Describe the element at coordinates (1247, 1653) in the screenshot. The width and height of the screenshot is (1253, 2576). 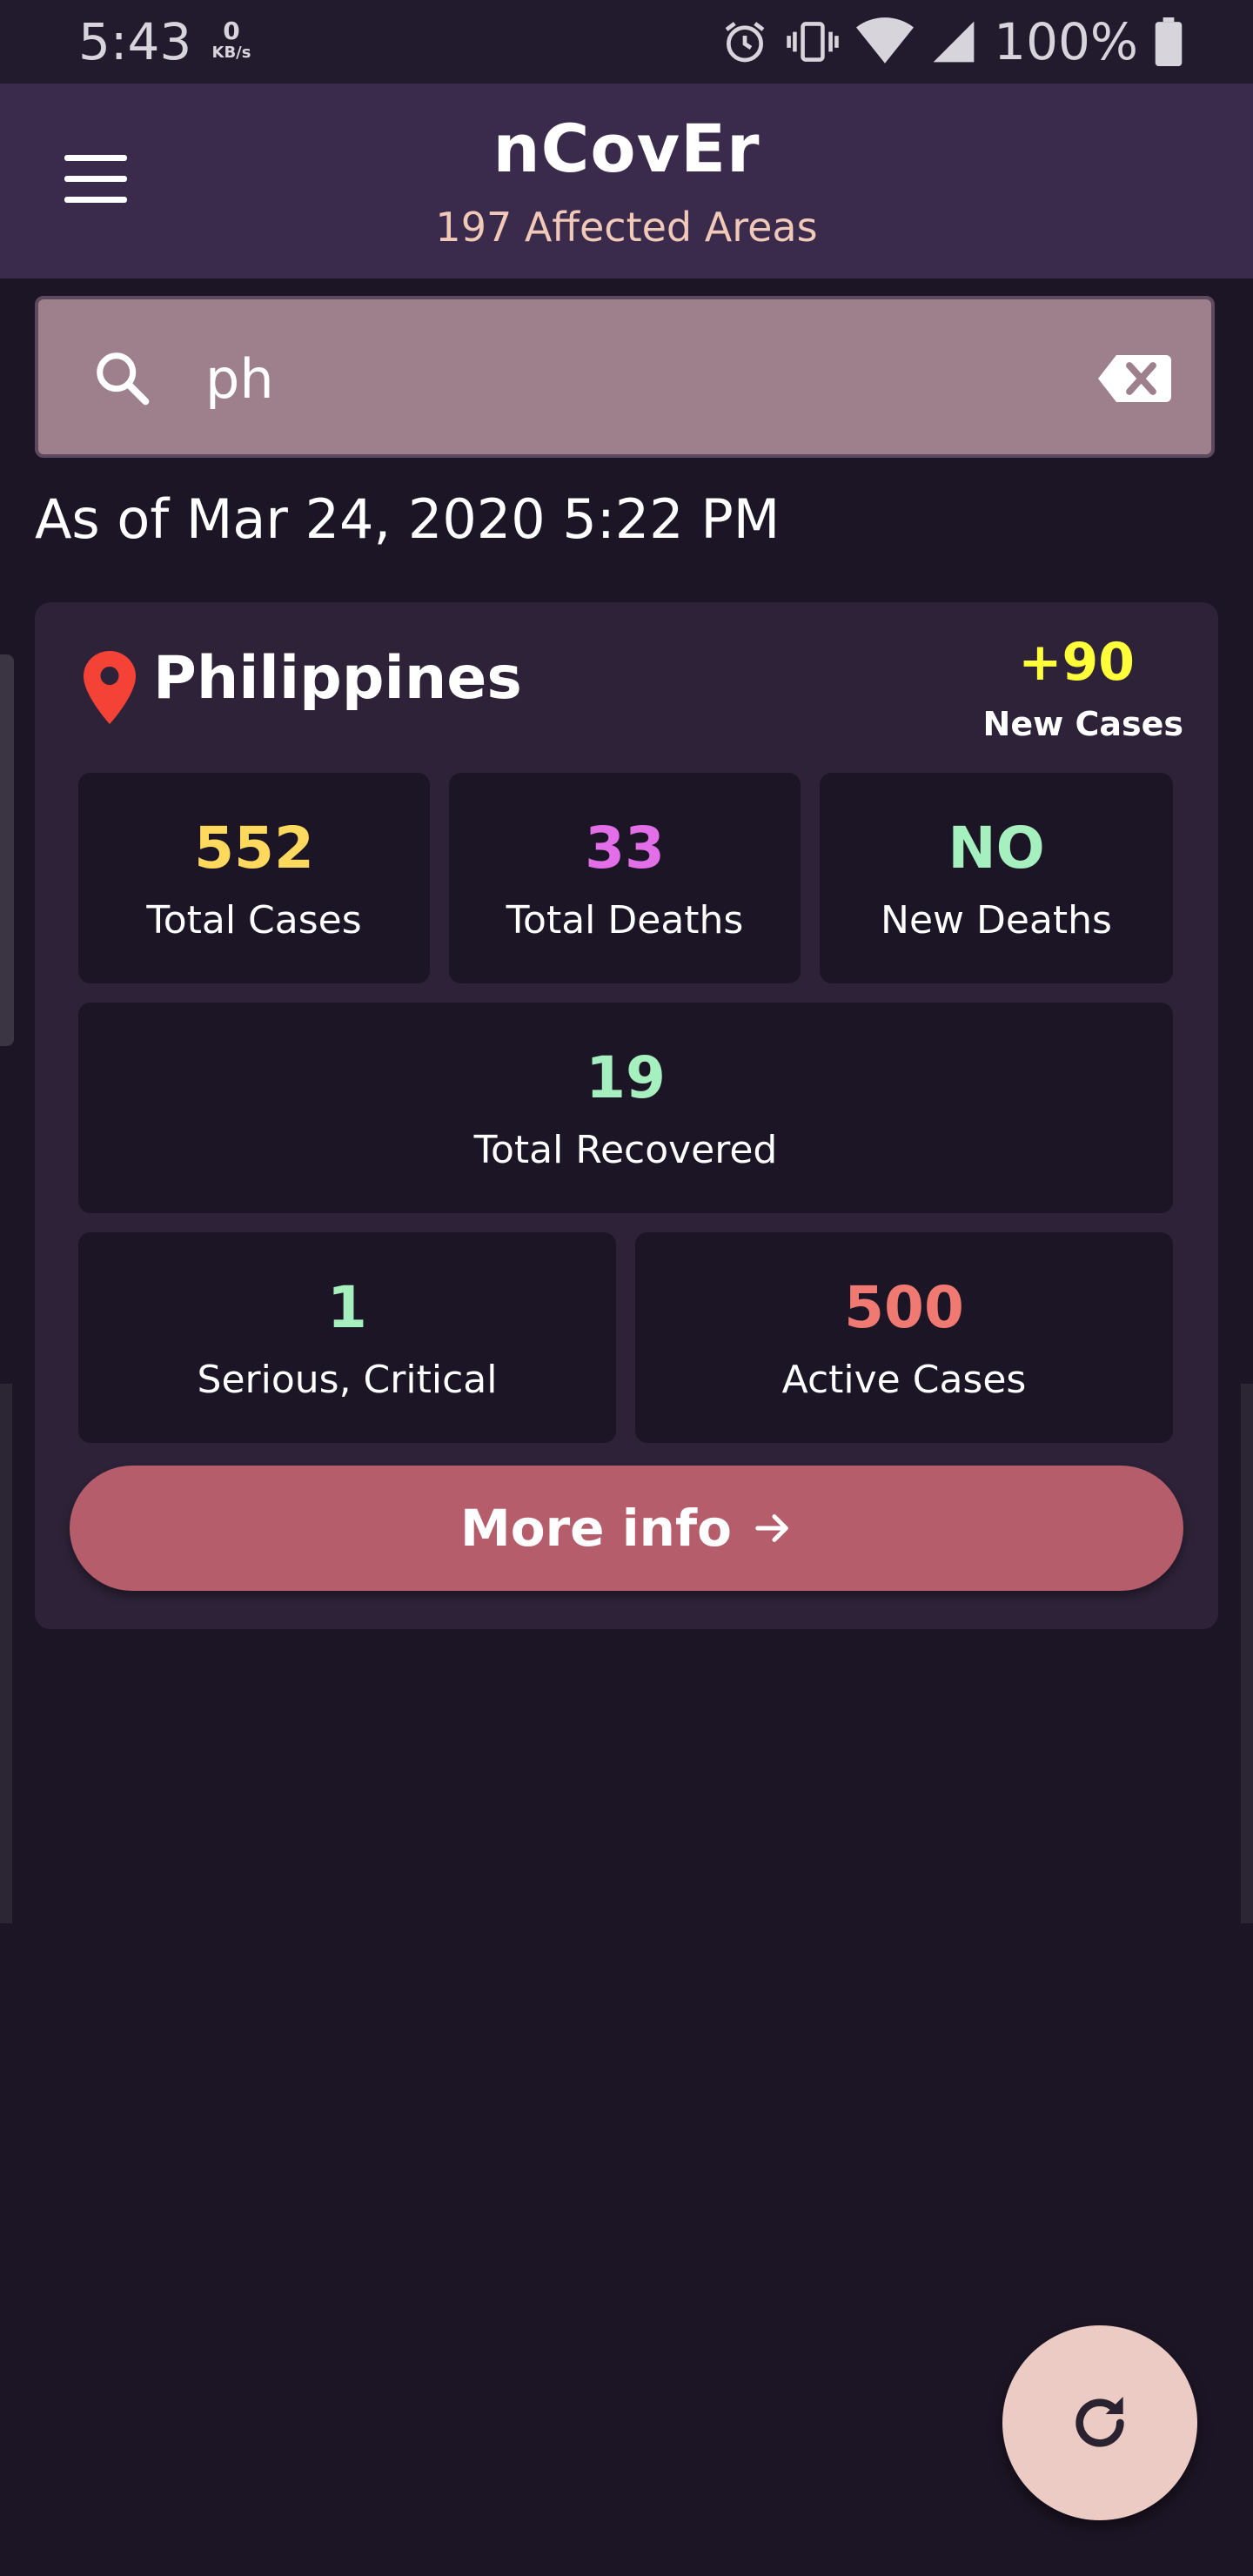
I see `scroll-track-right` at that location.